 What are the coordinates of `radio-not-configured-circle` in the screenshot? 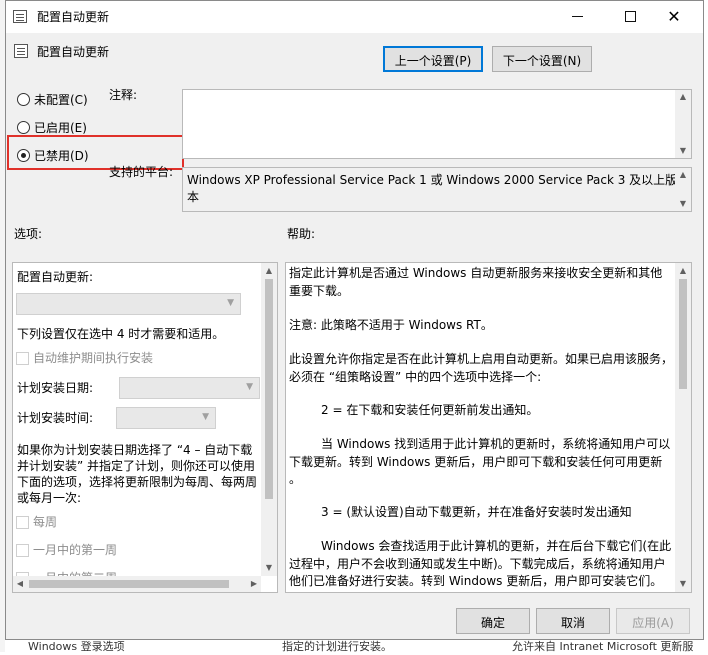 It's located at (23, 99).